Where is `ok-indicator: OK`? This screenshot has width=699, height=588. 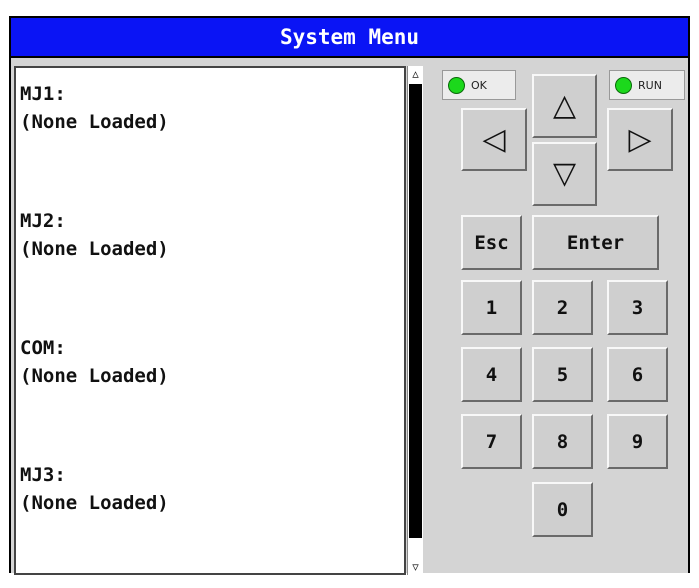 ok-indicator: OK is located at coordinates (479, 85).